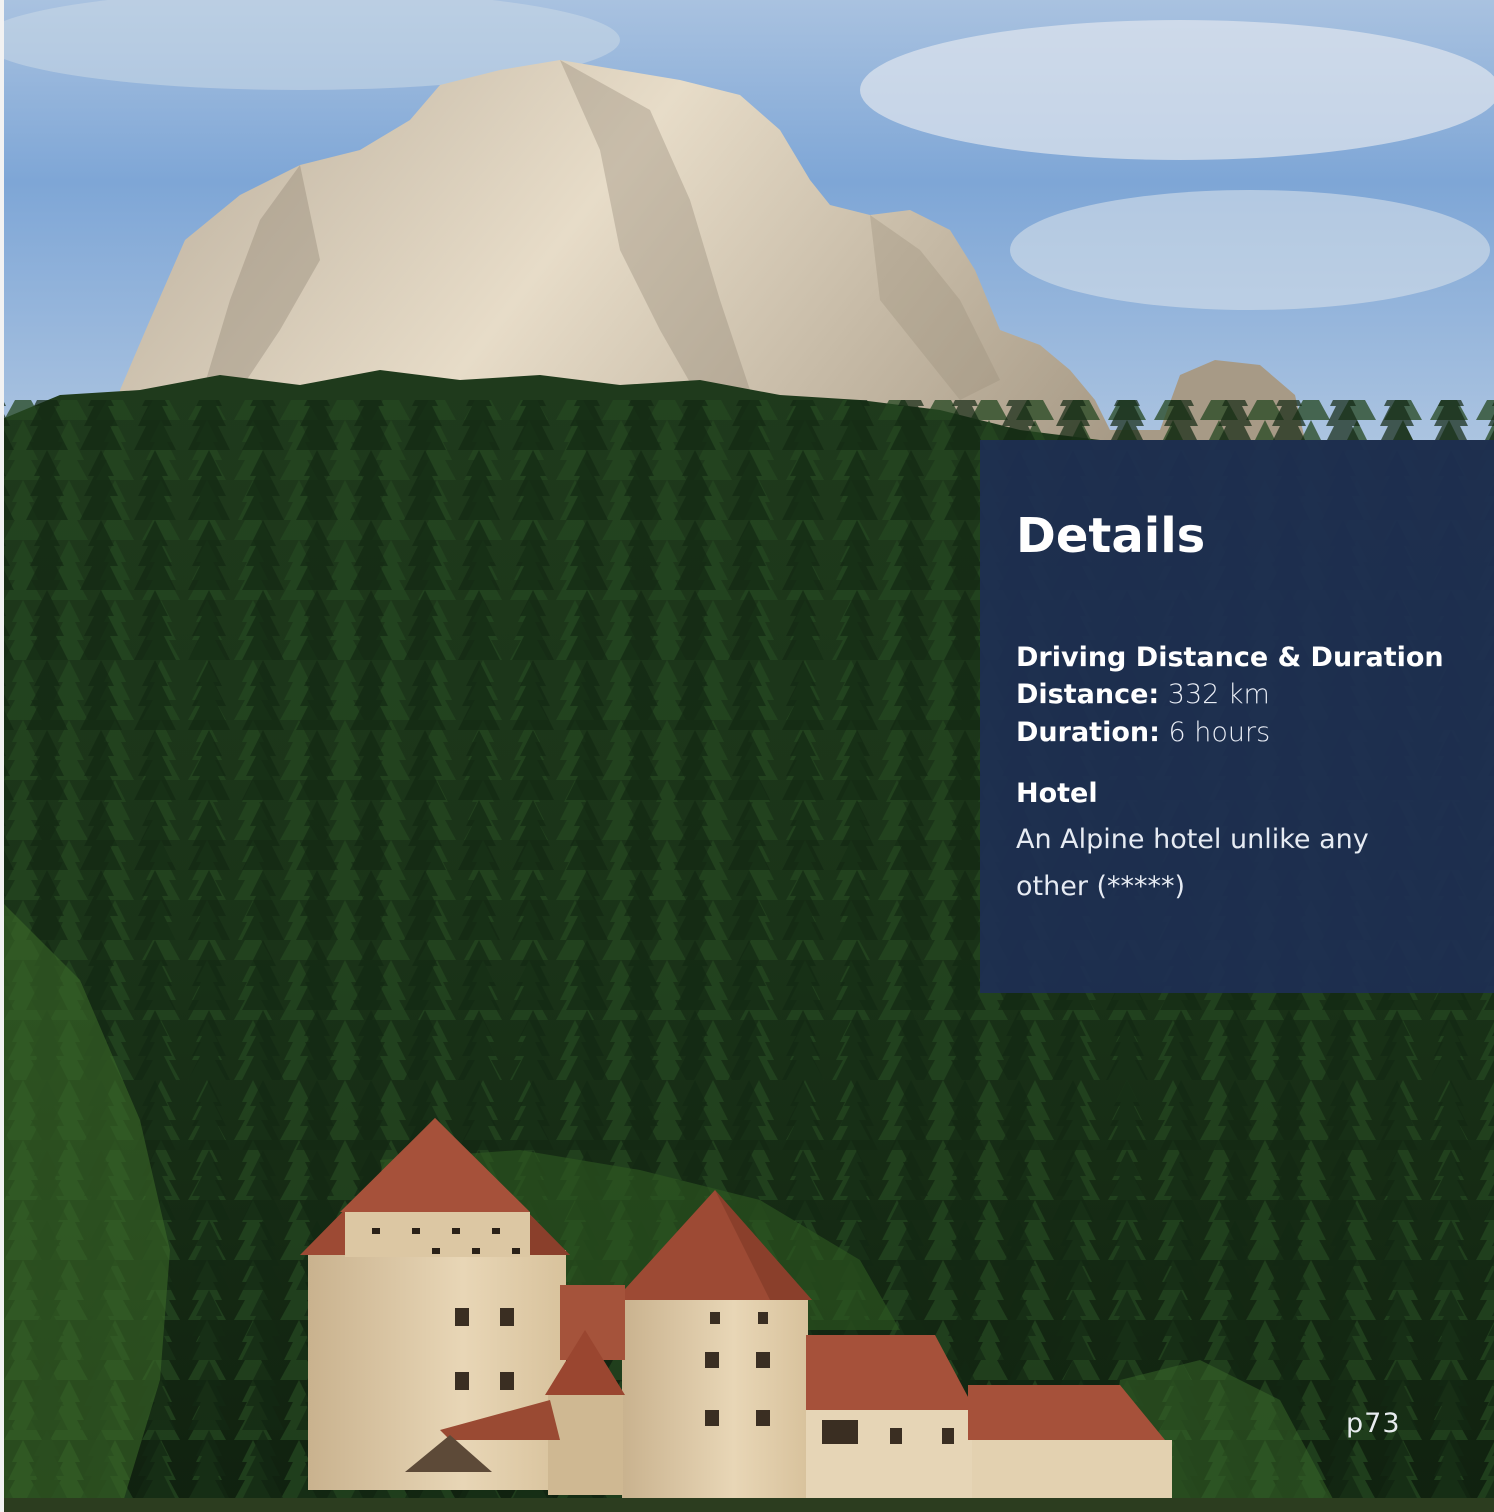 Image resolution: width=1494 pixels, height=1512 pixels. I want to click on duration-value: 6 hours, so click(1219, 732).